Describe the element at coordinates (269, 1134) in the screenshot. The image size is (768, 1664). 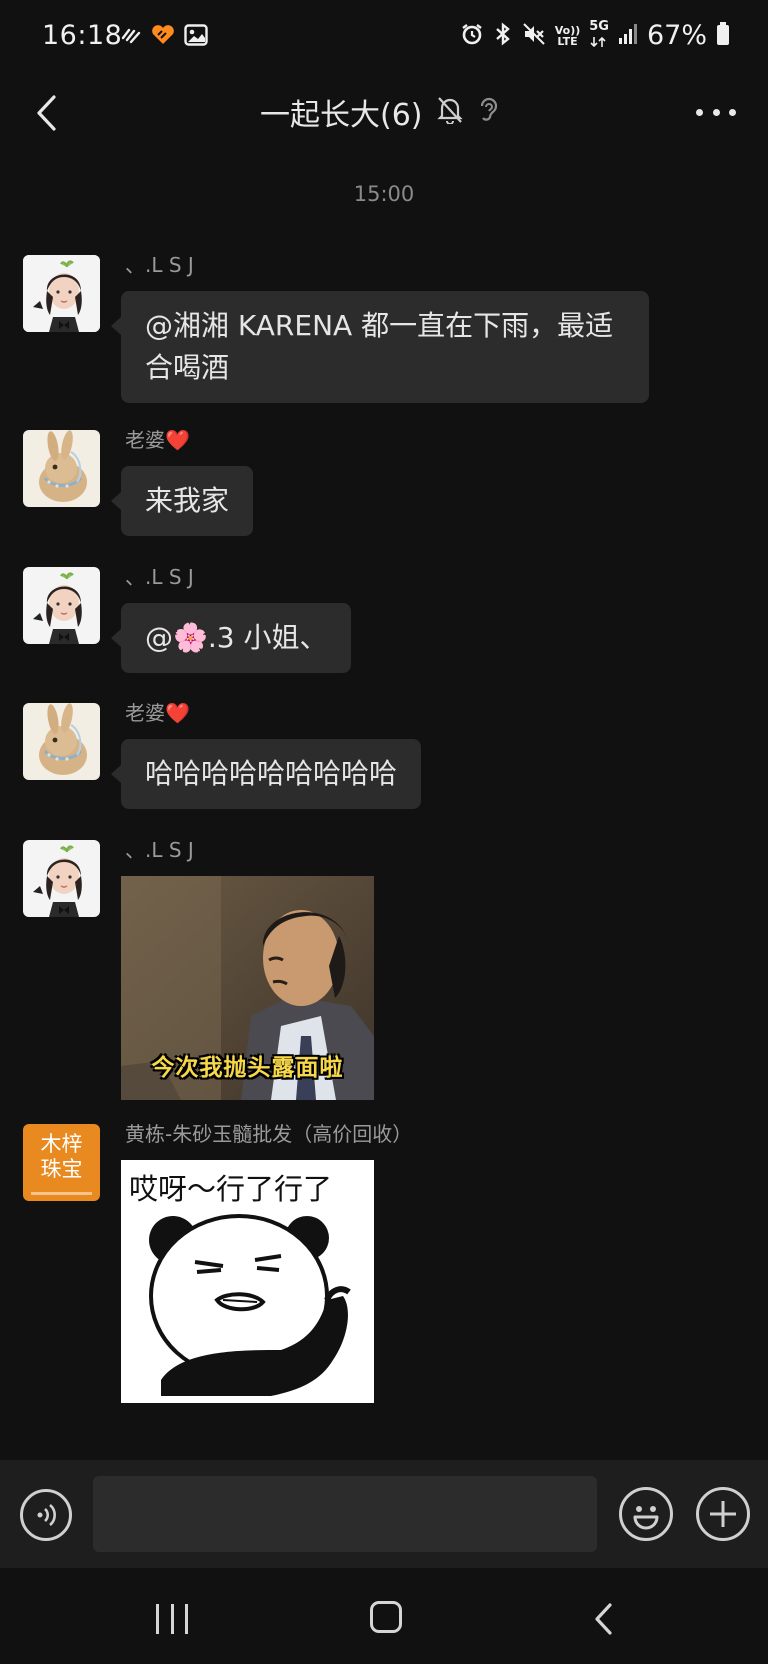
I see `sender-name: 黄栋-朱砂玉髓批发（高价回收）` at that location.